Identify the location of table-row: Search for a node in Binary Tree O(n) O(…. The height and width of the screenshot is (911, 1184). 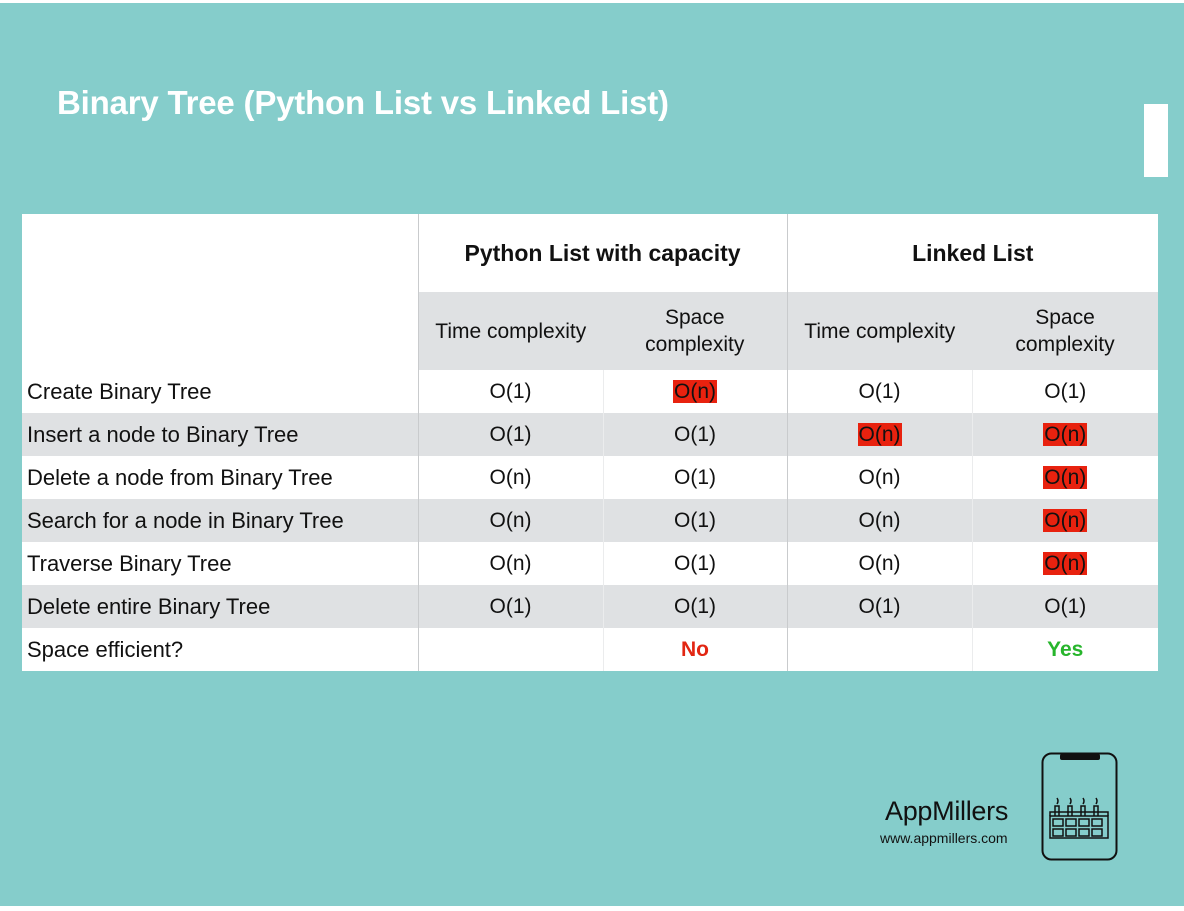
(590, 520).